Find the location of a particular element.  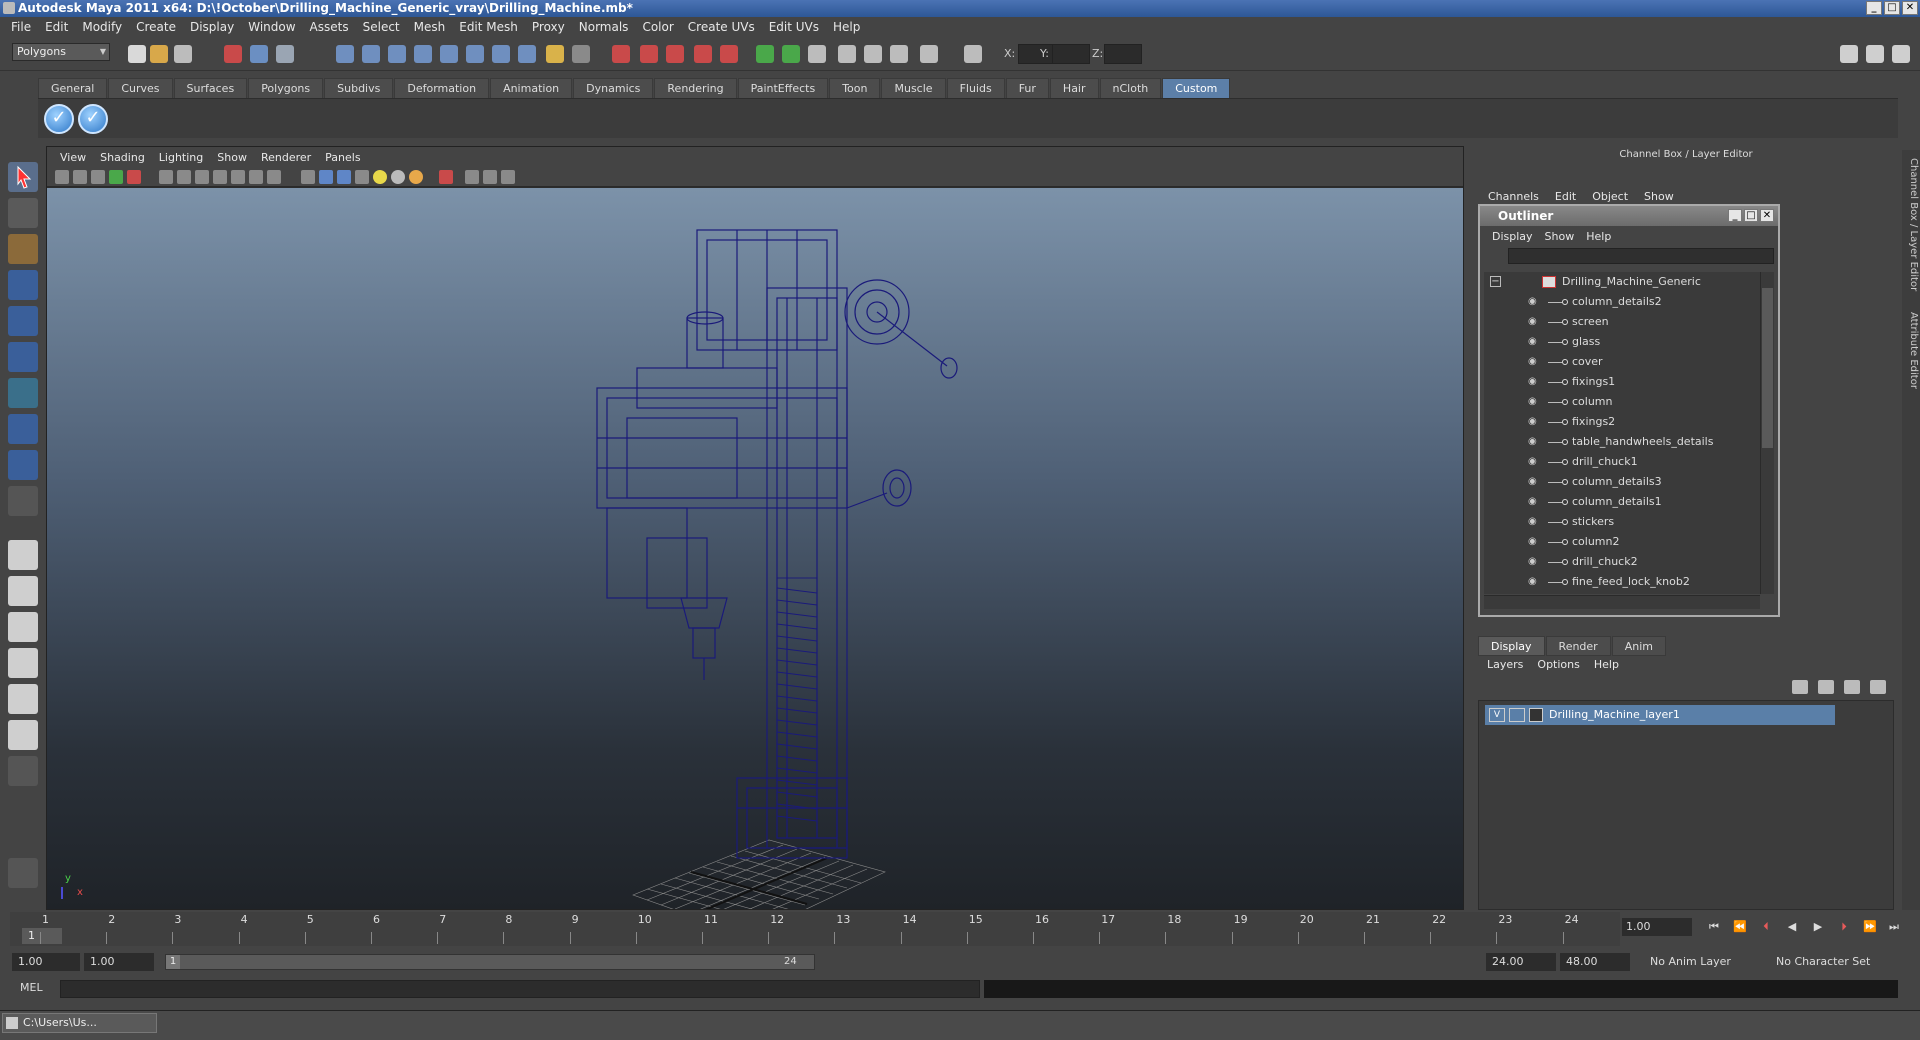

menu-assets: Assets is located at coordinates (329, 27).